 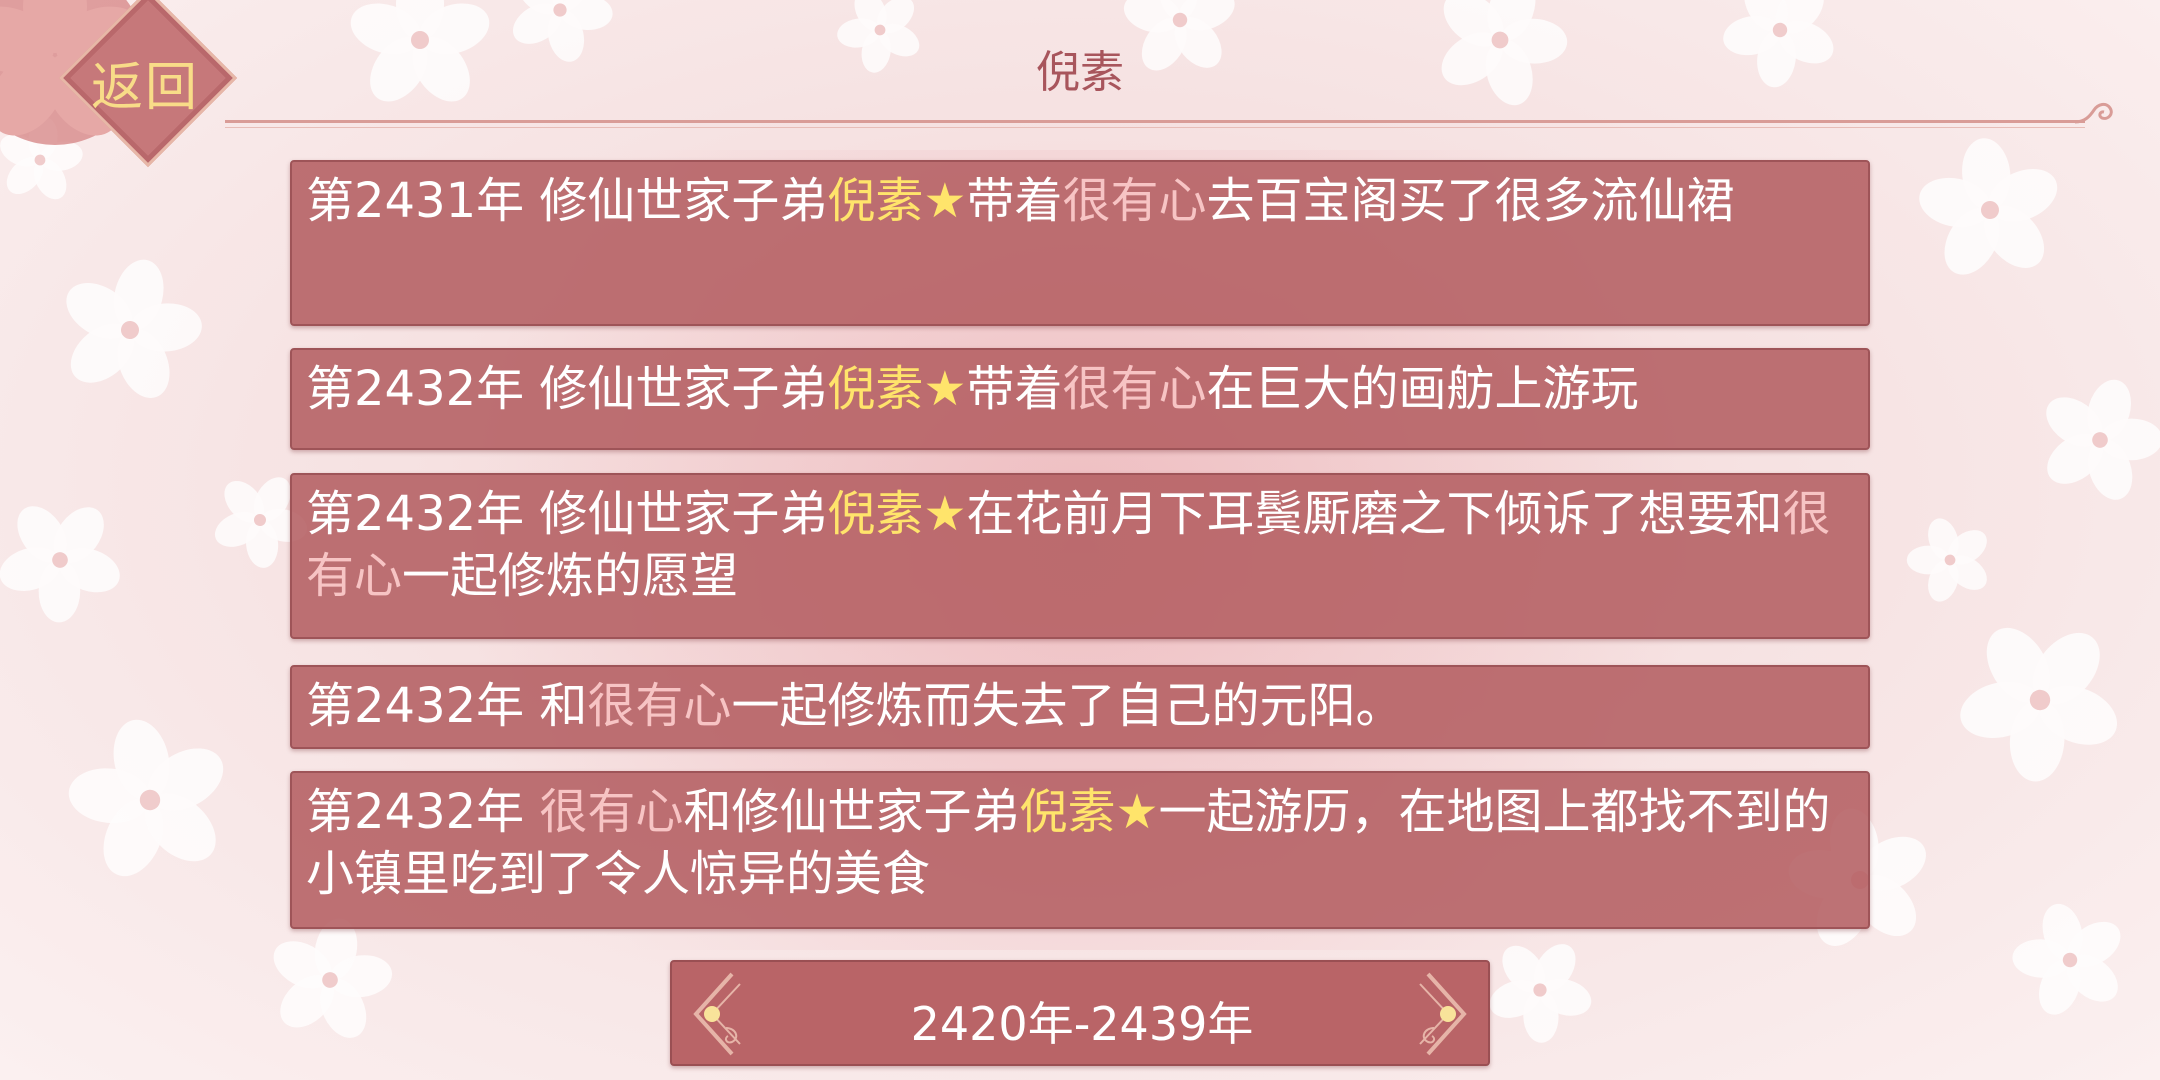 I want to click on event-card: 第2432年 和很有心一起修炼而失去了自己的元阳。, so click(x=1080, y=707).